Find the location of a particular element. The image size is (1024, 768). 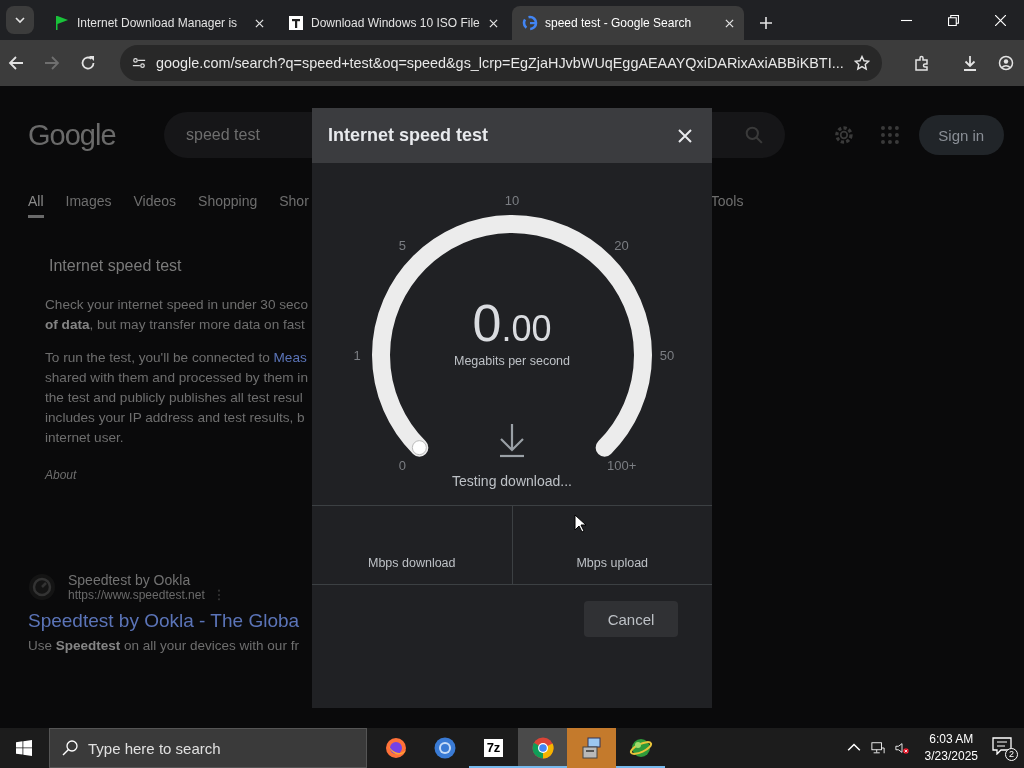

download-arrow-icon is located at coordinates (512, 440).